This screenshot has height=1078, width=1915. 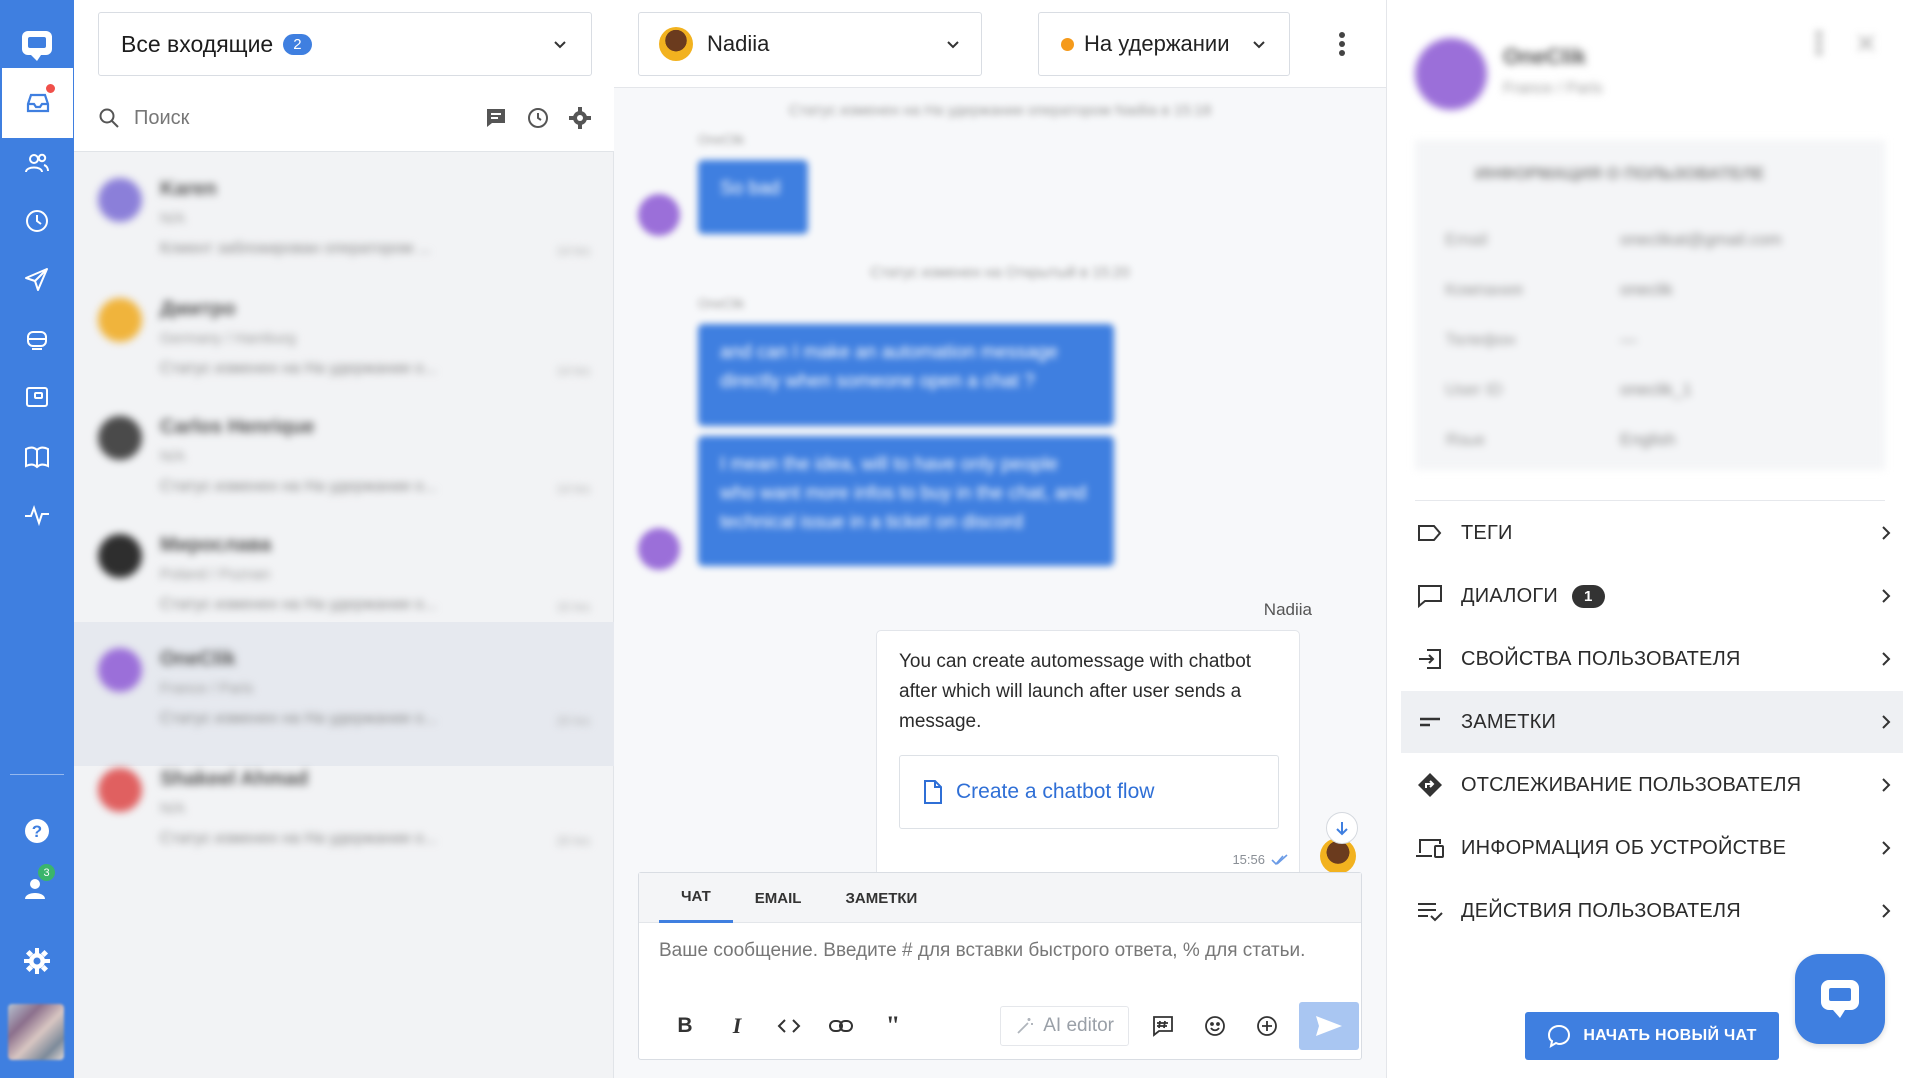 What do you see at coordinates (37, 774) in the screenshot?
I see `nav-divider` at bounding box center [37, 774].